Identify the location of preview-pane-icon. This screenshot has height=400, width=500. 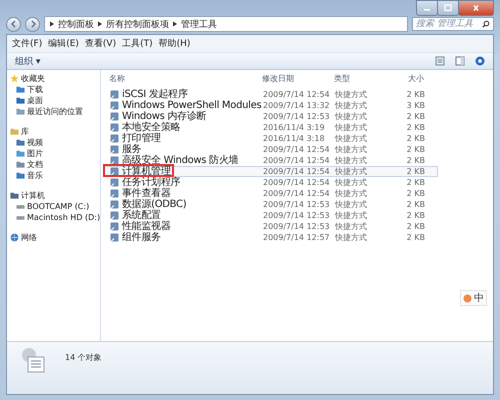
(460, 61).